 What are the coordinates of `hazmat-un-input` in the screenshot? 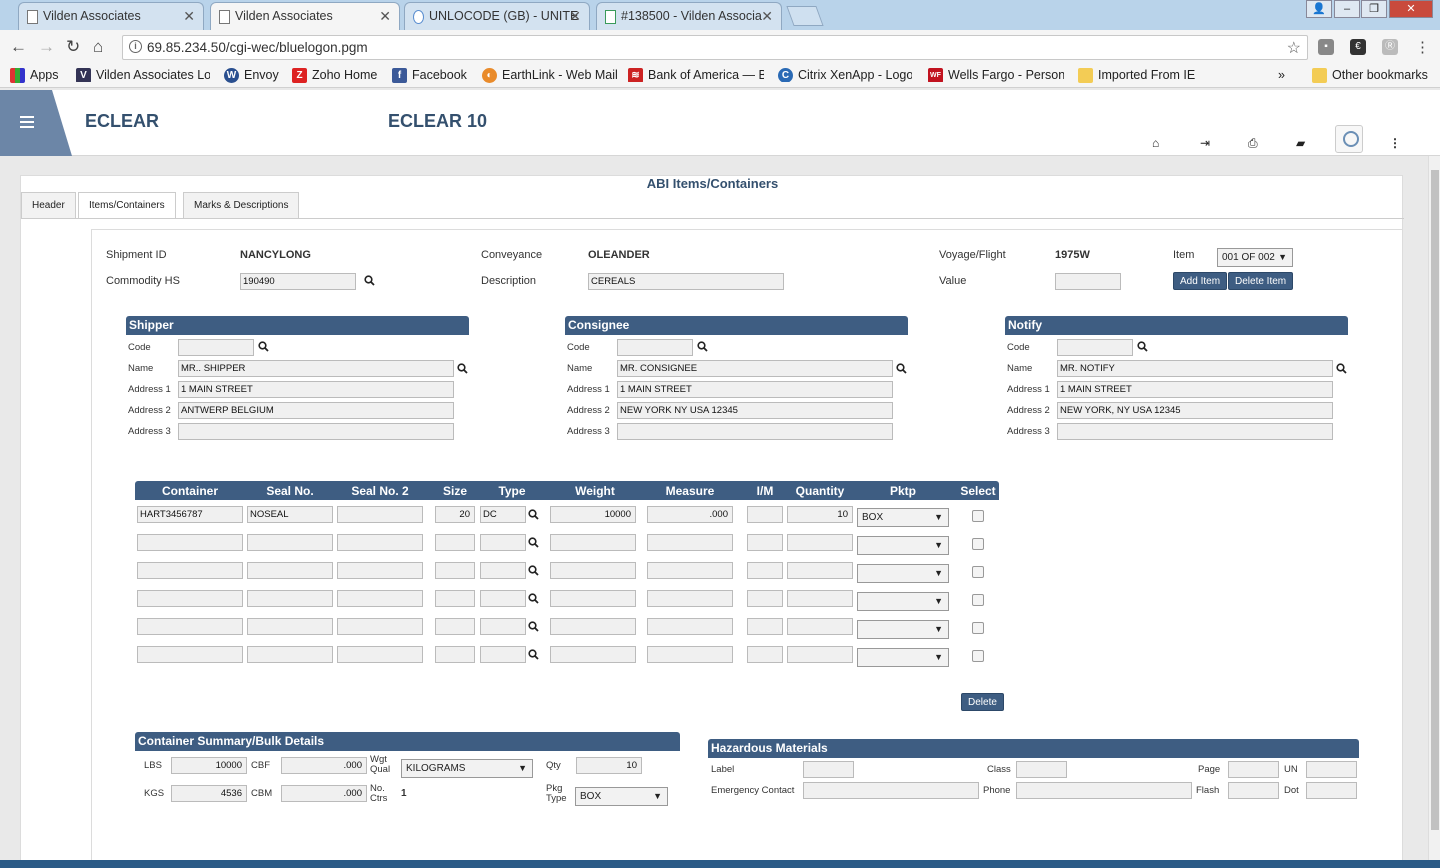 It's located at (1331, 769).